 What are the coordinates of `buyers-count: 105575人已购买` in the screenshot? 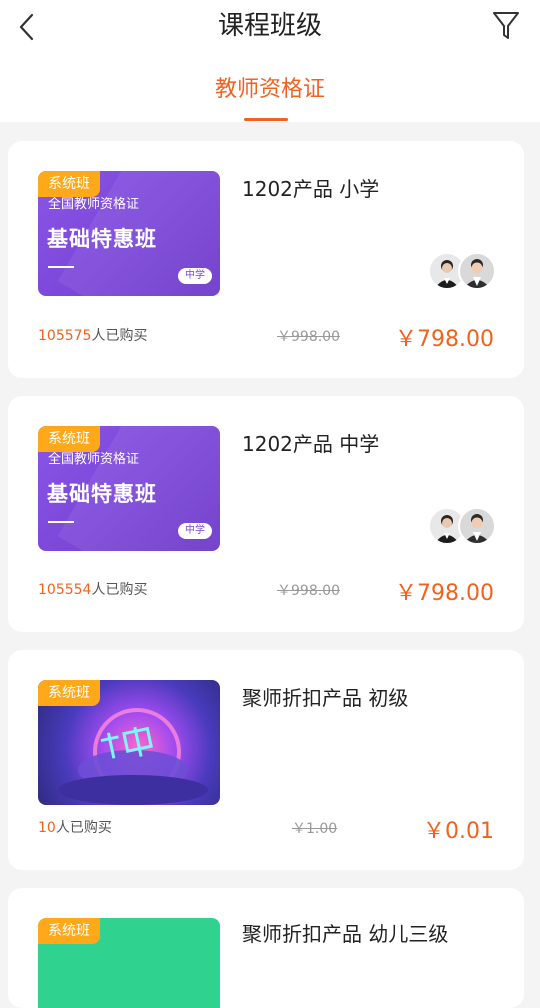 It's located at (93, 336).